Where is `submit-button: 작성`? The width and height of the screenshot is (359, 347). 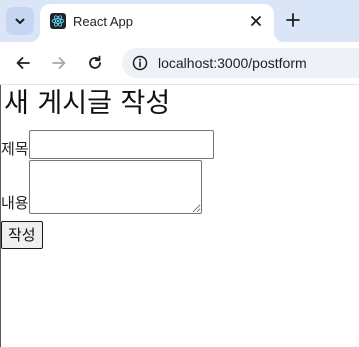 submit-button: 작성 is located at coordinates (22, 235).